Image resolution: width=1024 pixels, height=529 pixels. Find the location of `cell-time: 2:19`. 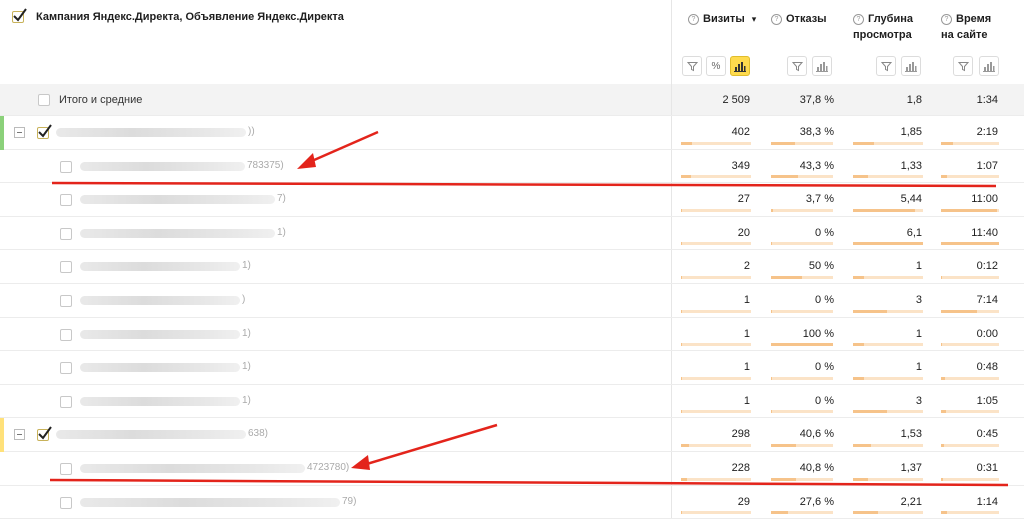

cell-time: 2:19 is located at coordinates (987, 132).